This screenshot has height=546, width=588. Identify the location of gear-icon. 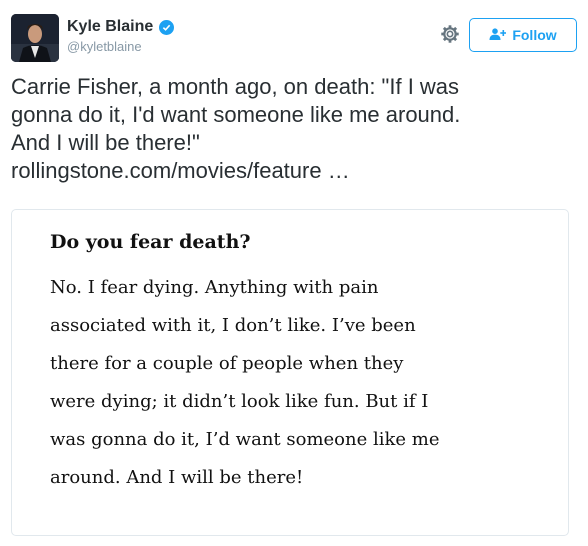
(450, 34).